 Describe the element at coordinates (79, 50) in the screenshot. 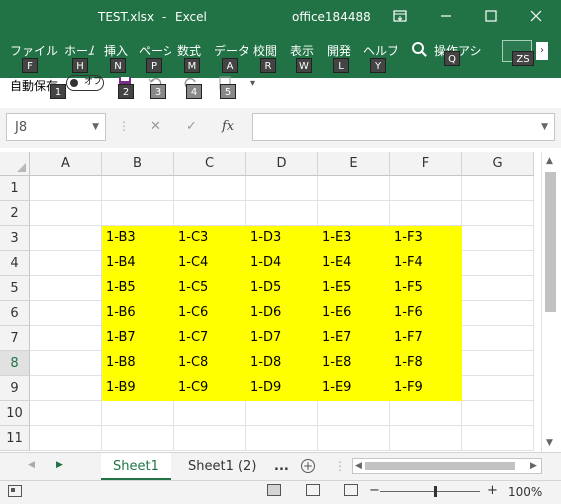

I see `tab-home: ホーム` at that location.